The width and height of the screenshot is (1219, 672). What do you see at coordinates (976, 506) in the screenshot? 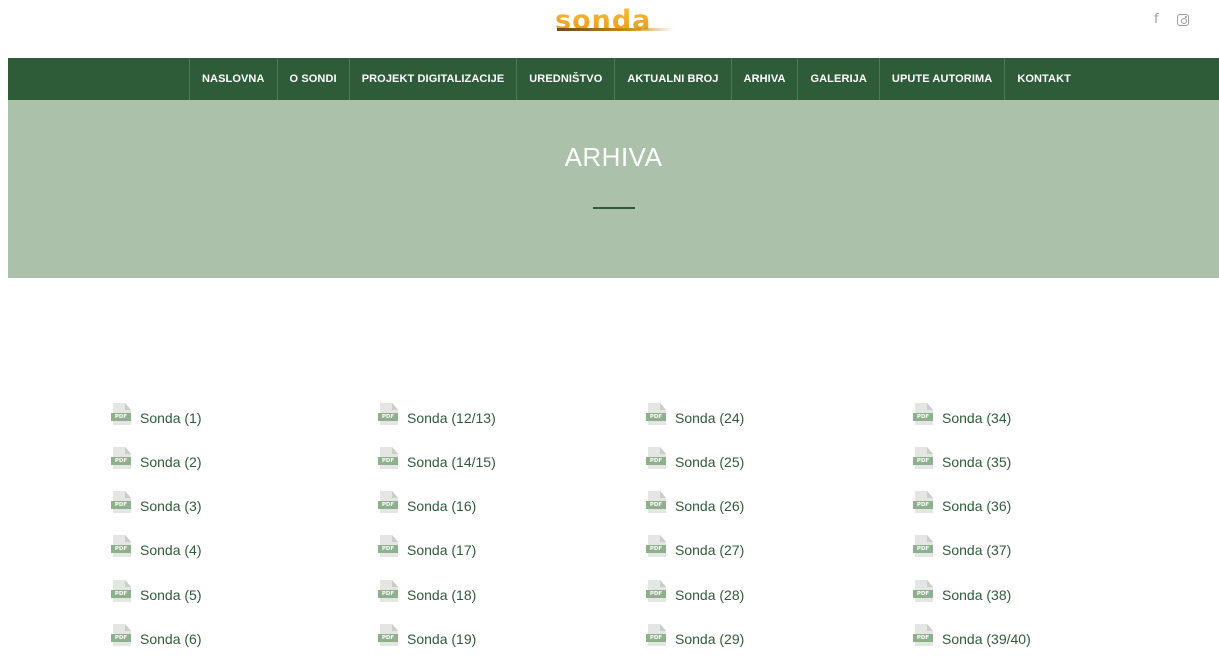
I see `archive-issue-link: Sonda (36)` at bounding box center [976, 506].